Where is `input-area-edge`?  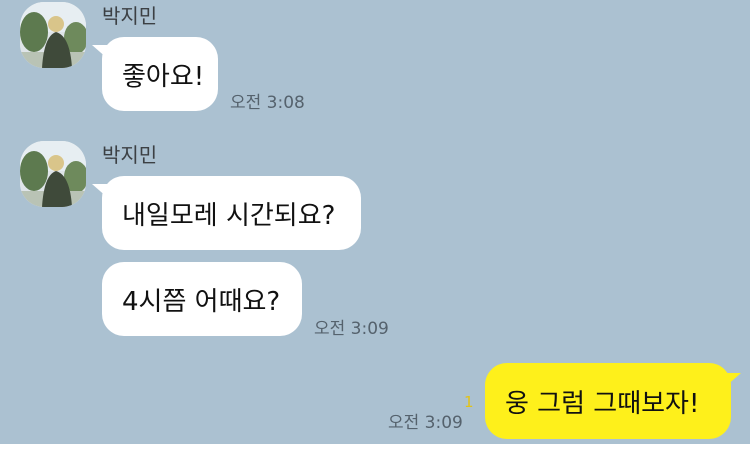
input-area-edge is located at coordinates (375, 447).